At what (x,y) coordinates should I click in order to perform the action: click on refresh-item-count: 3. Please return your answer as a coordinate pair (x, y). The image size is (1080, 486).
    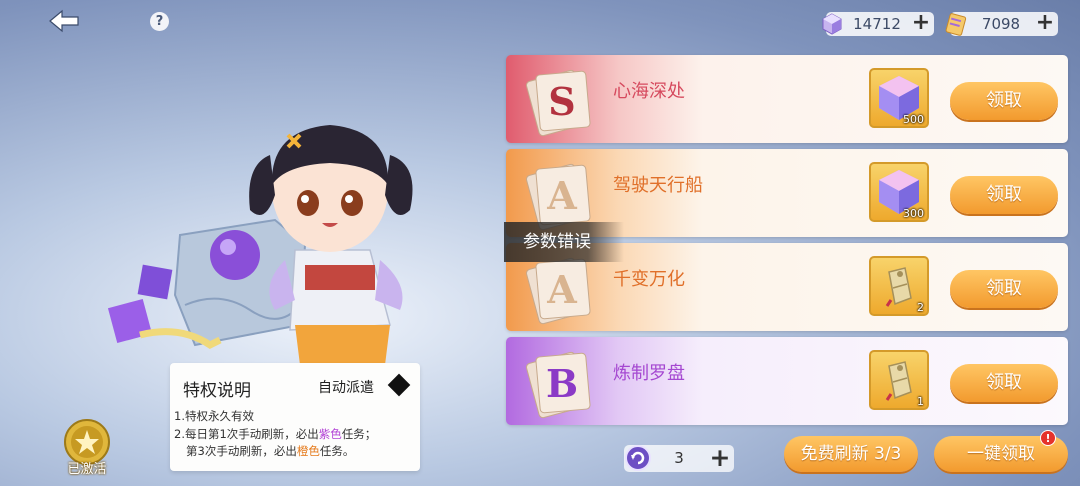
    Looking at the image, I should click on (679, 458).